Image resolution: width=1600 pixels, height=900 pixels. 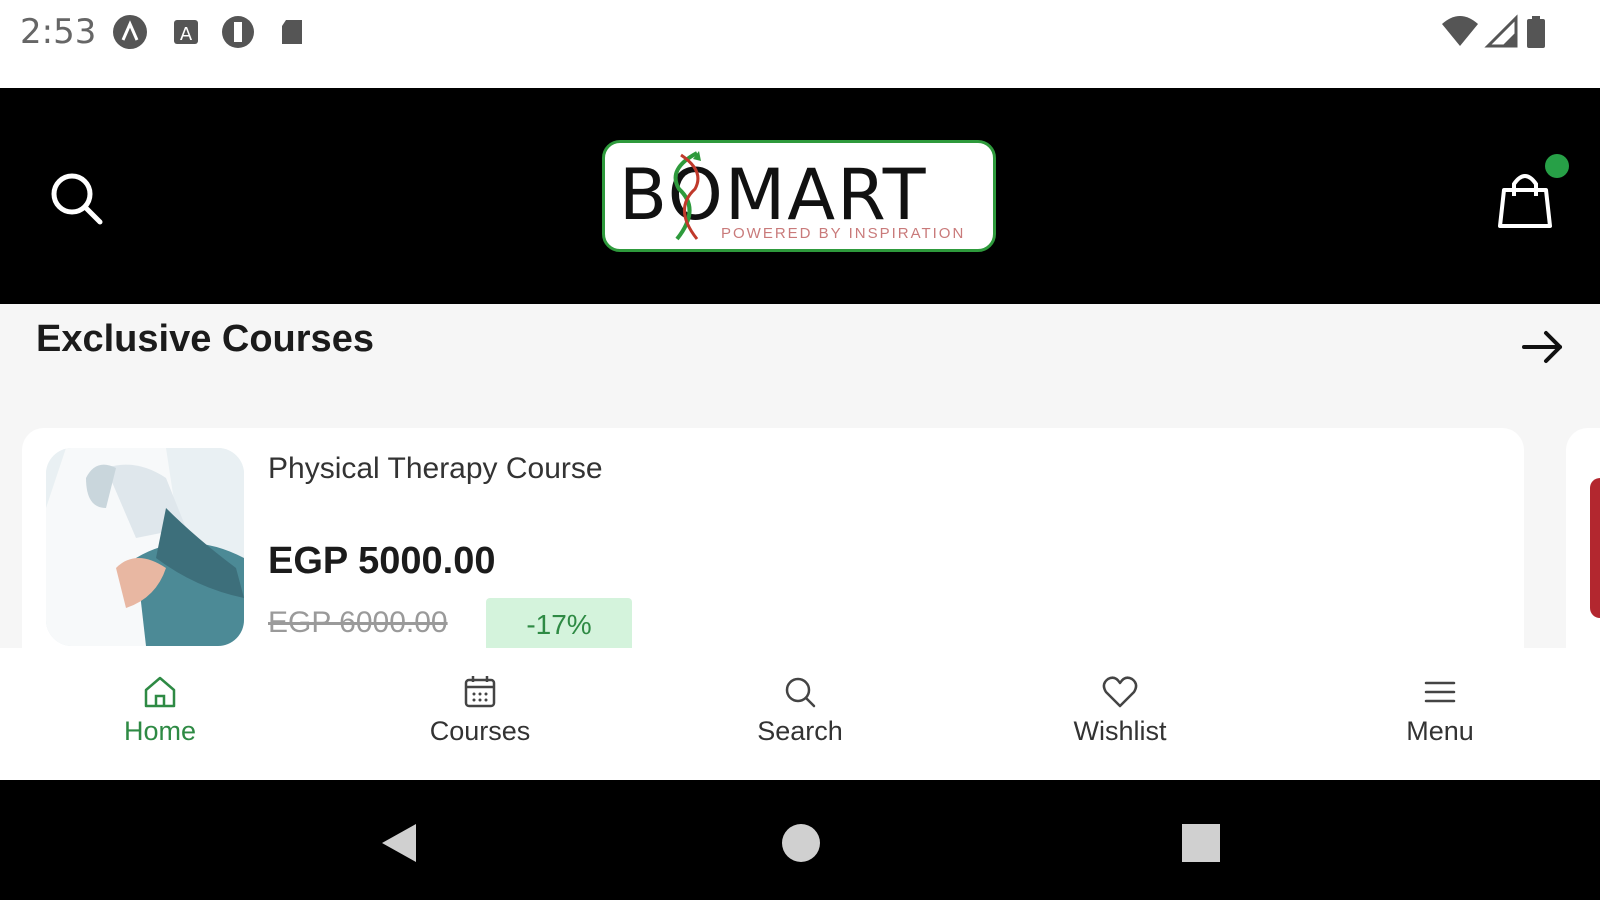 What do you see at coordinates (1440, 692) in the screenshot?
I see `menu-icon` at bounding box center [1440, 692].